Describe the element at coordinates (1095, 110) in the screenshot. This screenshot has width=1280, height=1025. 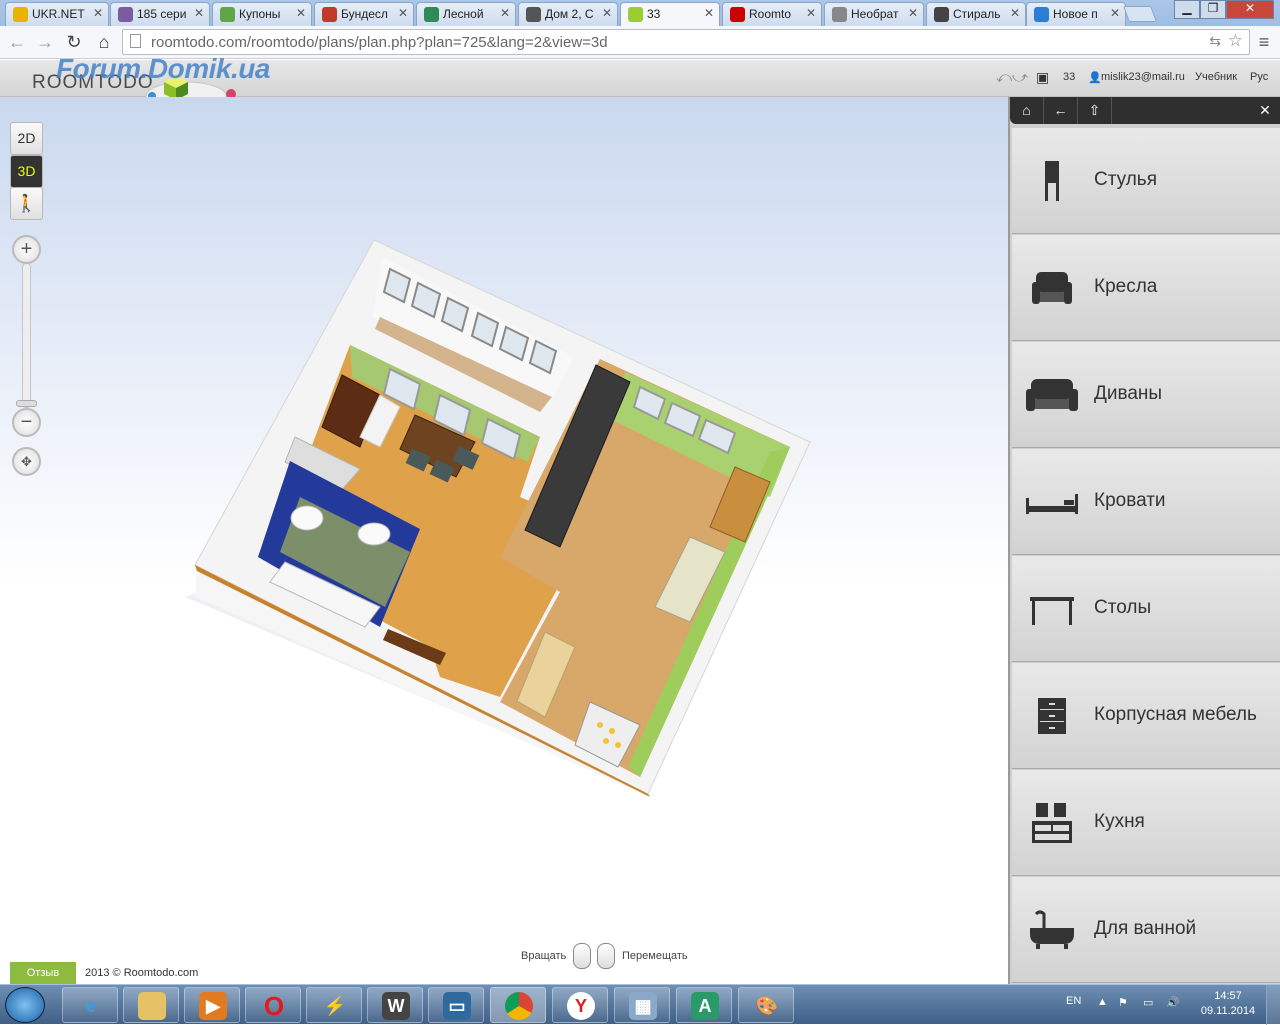
I see `upload-icon: ⇧` at that location.